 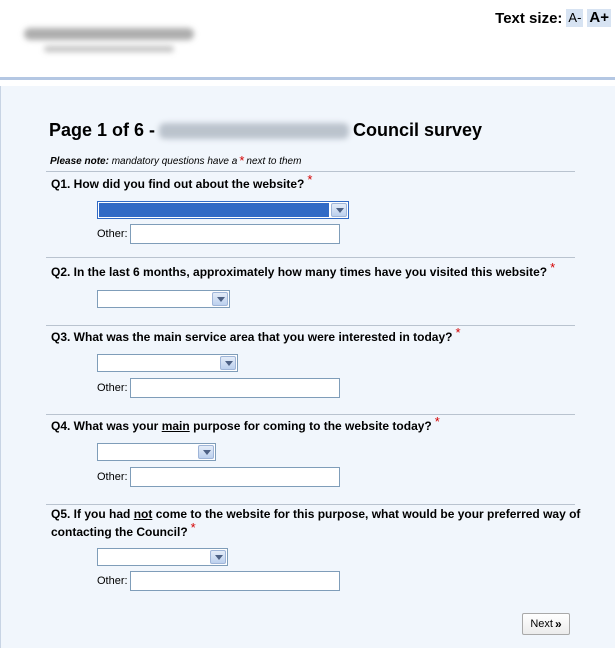 What do you see at coordinates (235, 388) in the screenshot?
I see `q3-other-input` at bounding box center [235, 388].